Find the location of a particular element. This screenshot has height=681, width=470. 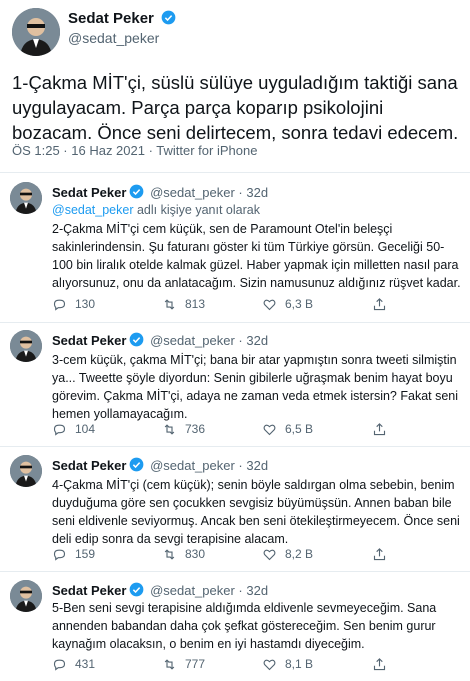

retweet-count: 777 is located at coordinates (195, 664).